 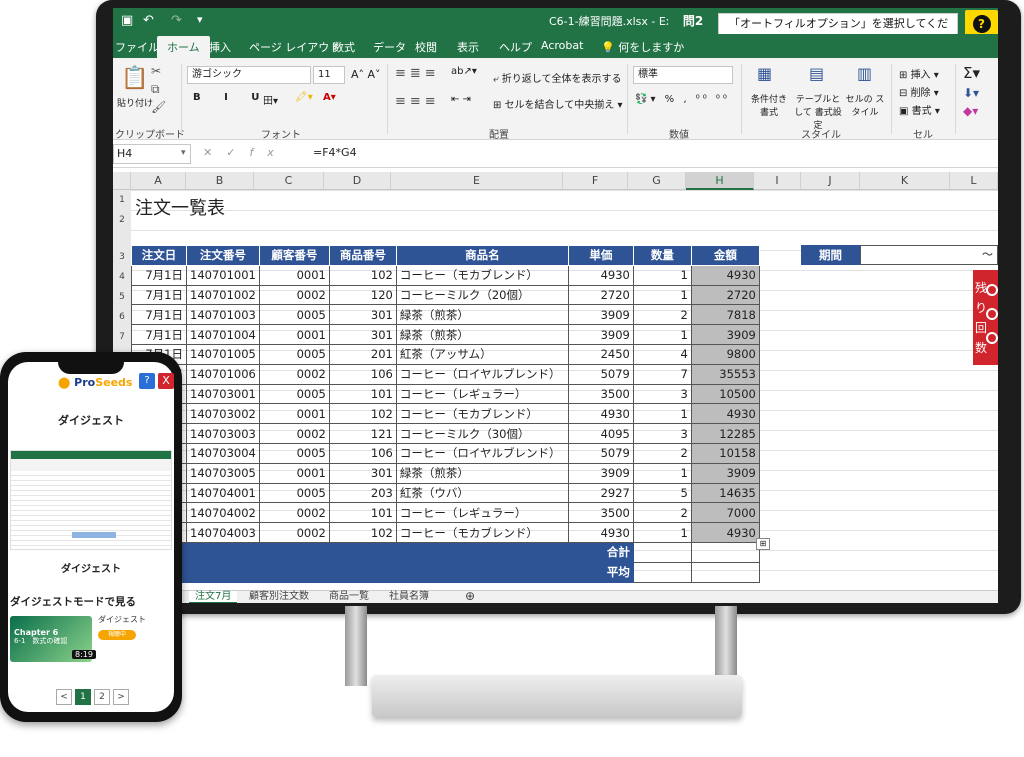 What do you see at coordinates (223, 433) in the screenshot?
I see `cell-order-number: 140703003` at bounding box center [223, 433].